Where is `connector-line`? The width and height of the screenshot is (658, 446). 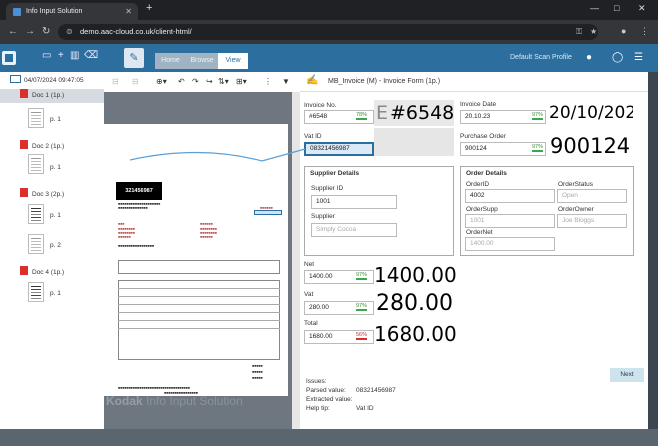
connector-line is located at coordinates (217, 155).